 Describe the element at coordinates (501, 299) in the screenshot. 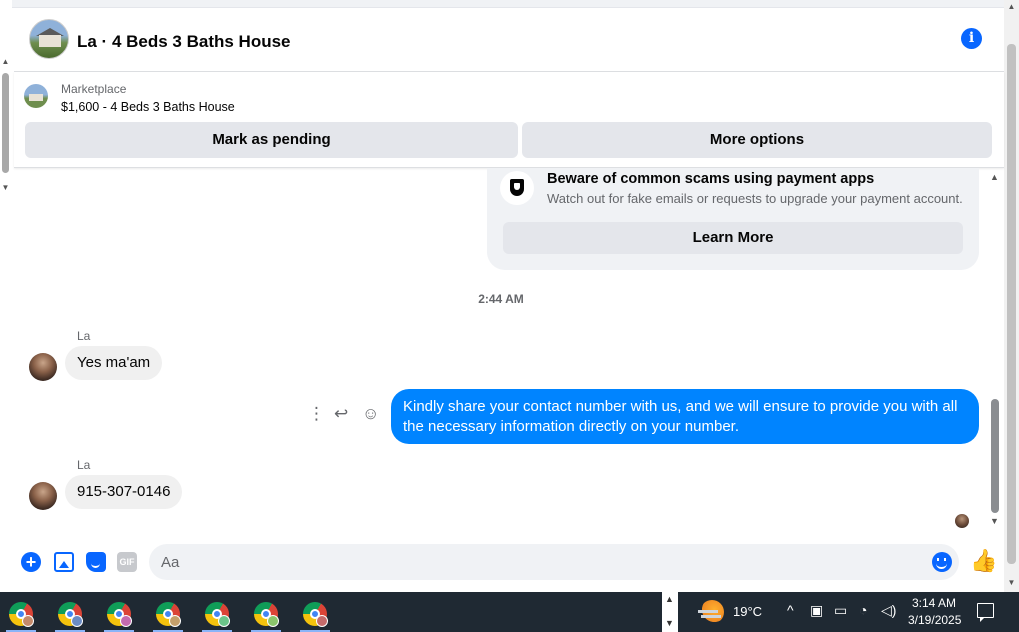

I see `message-timestamp: 2:44 AM` at that location.